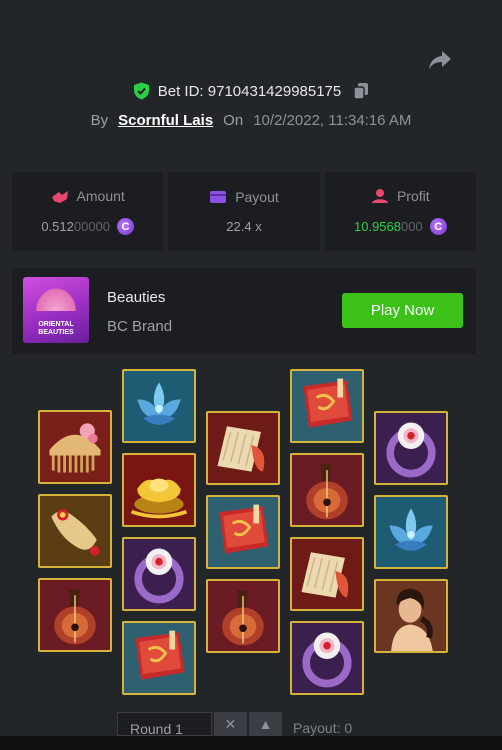 The height and width of the screenshot is (750, 502). Describe the element at coordinates (251, 743) in the screenshot. I see `bottom-bar` at that location.